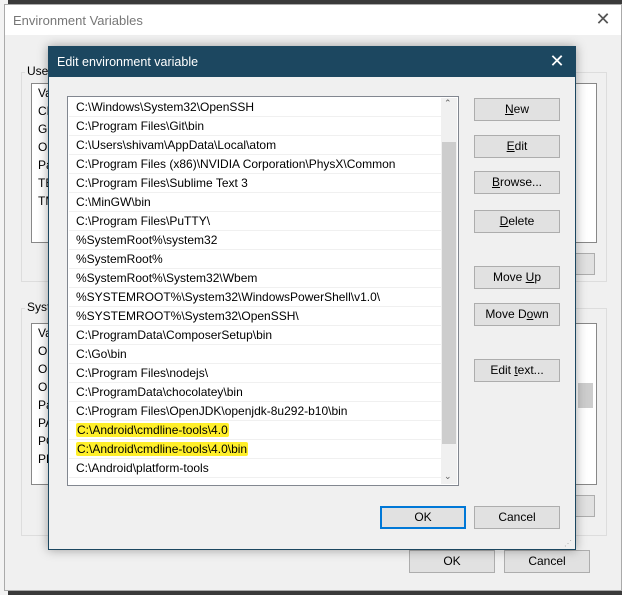 The image size is (622, 595). What do you see at coordinates (452, 561) in the screenshot?
I see `outer-ok-button: OK` at bounding box center [452, 561].